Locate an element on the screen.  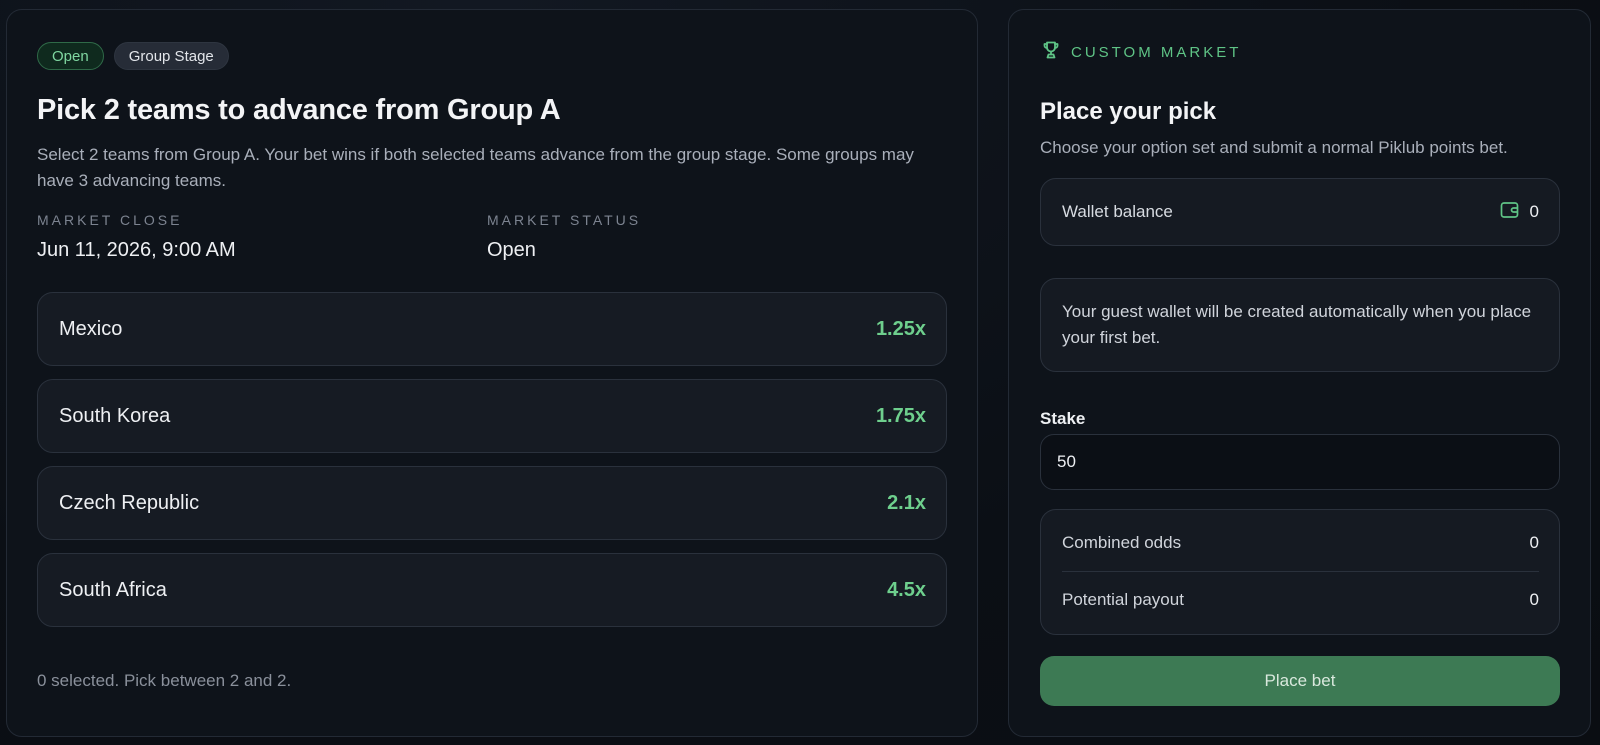
option-odds: 1.25x is located at coordinates (900, 329).